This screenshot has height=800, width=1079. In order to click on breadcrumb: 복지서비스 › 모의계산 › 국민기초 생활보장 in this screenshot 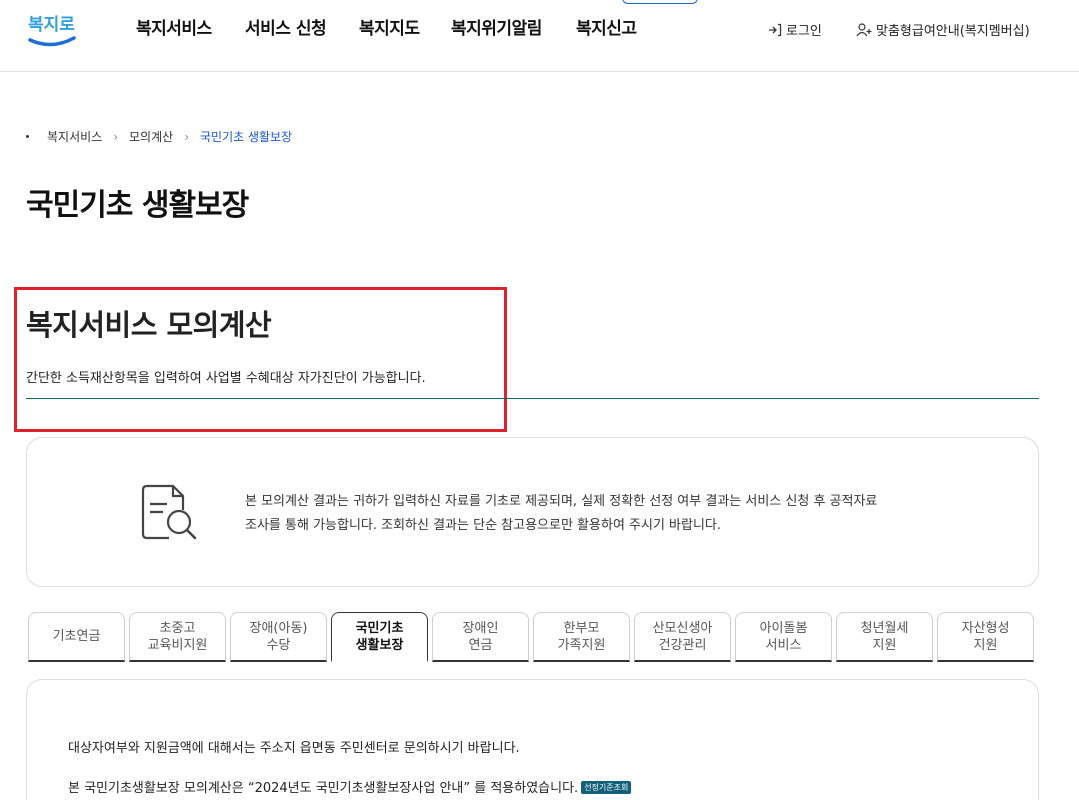, I will do `click(159, 136)`.